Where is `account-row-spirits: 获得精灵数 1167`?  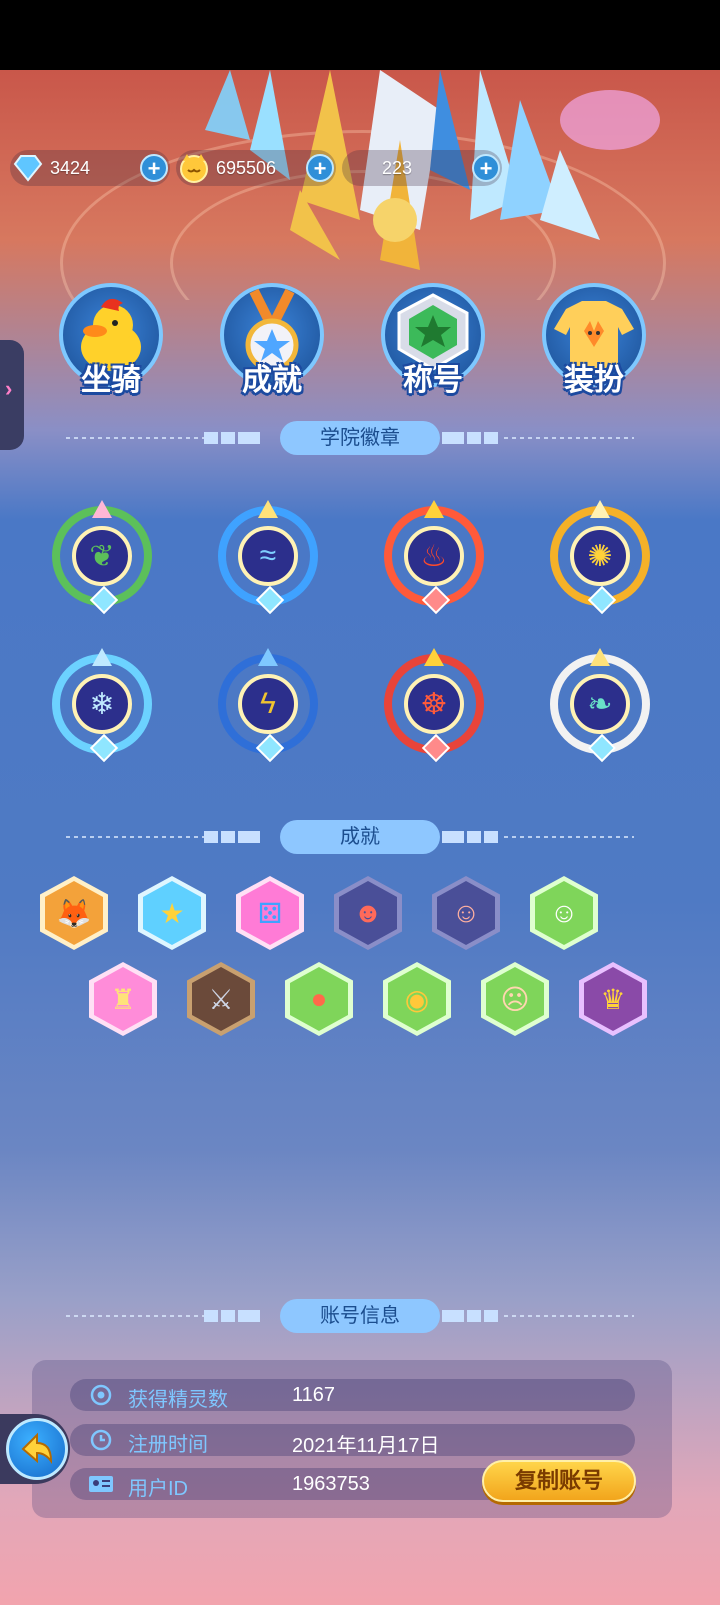
account-row-spirits: 获得精灵数 1167 is located at coordinates (352, 1395).